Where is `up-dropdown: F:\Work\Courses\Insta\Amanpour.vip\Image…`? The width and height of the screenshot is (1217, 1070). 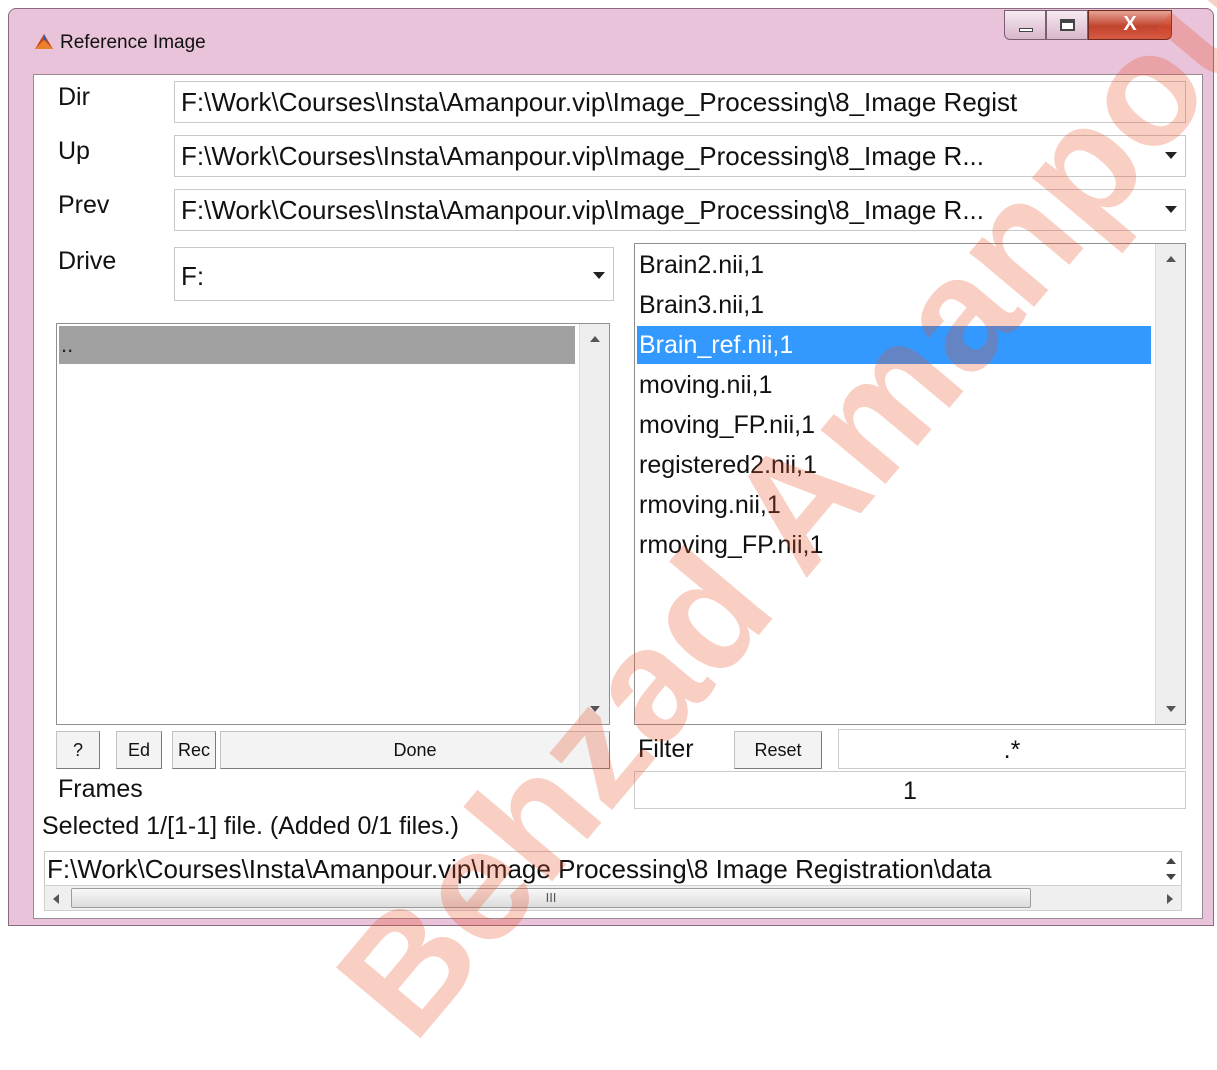
up-dropdown: F:\Work\Courses\Insta\Amanpour.vip\Image… is located at coordinates (680, 156).